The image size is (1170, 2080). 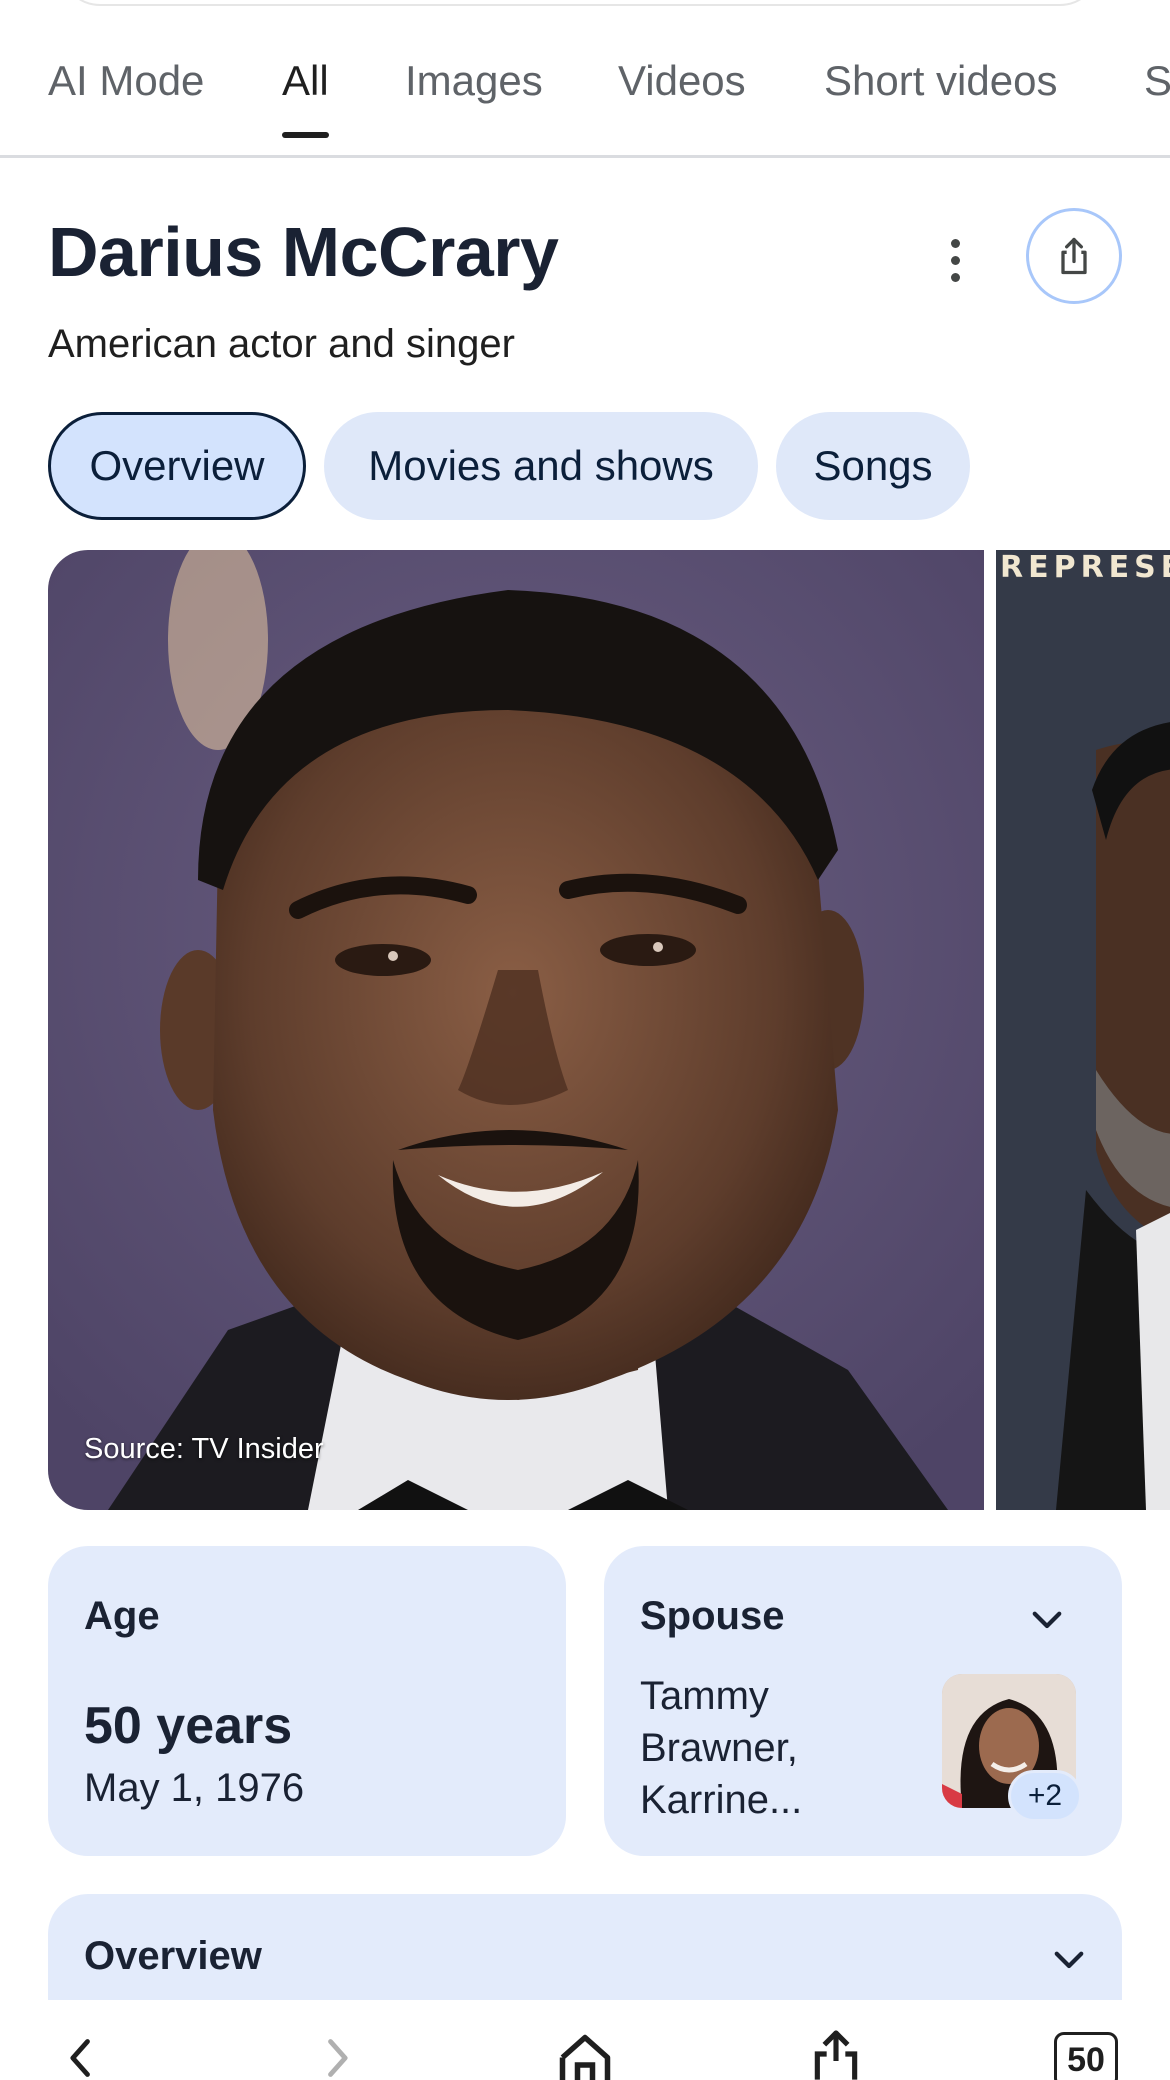 What do you see at coordinates (1045, 1796) in the screenshot?
I see `more-spouses-badge: +2` at bounding box center [1045, 1796].